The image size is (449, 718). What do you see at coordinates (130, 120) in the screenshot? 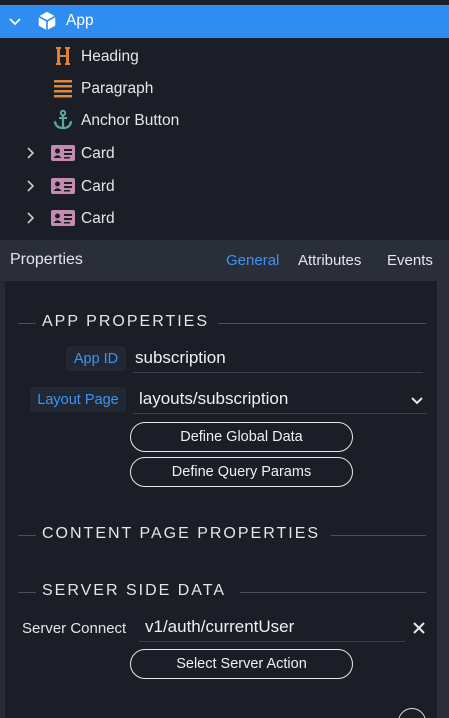
I see `tree-item-label: Anchor Button` at bounding box center [130, 120].